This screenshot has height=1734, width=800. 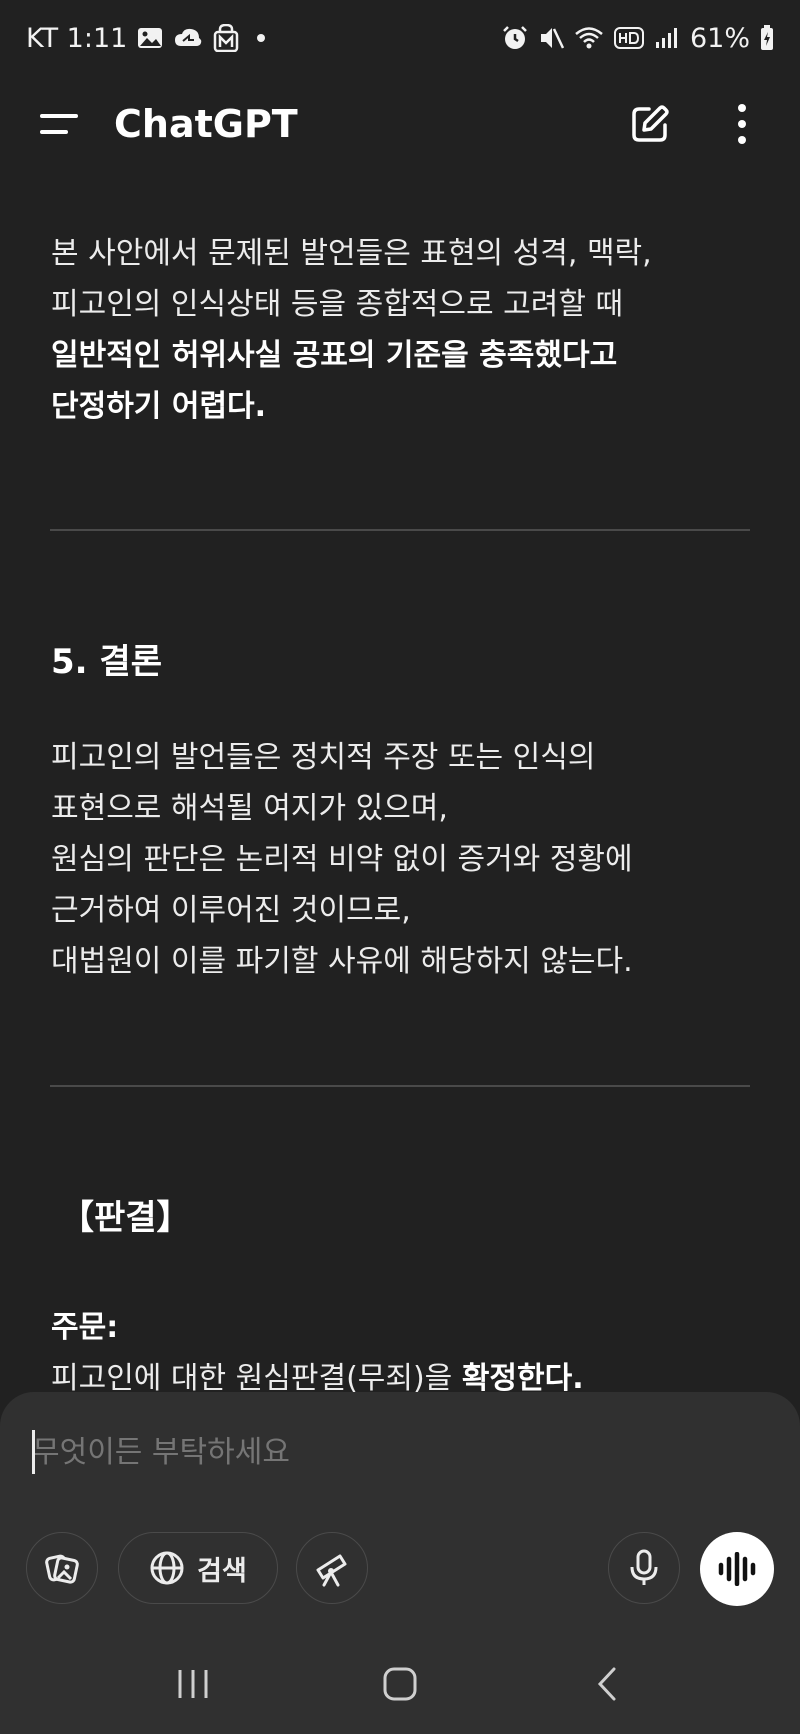 What do you see at coordinates (400, 38) in the screenshot?
I see `status-bar: KT 1:11 61%` at bounding box center [400, 38].